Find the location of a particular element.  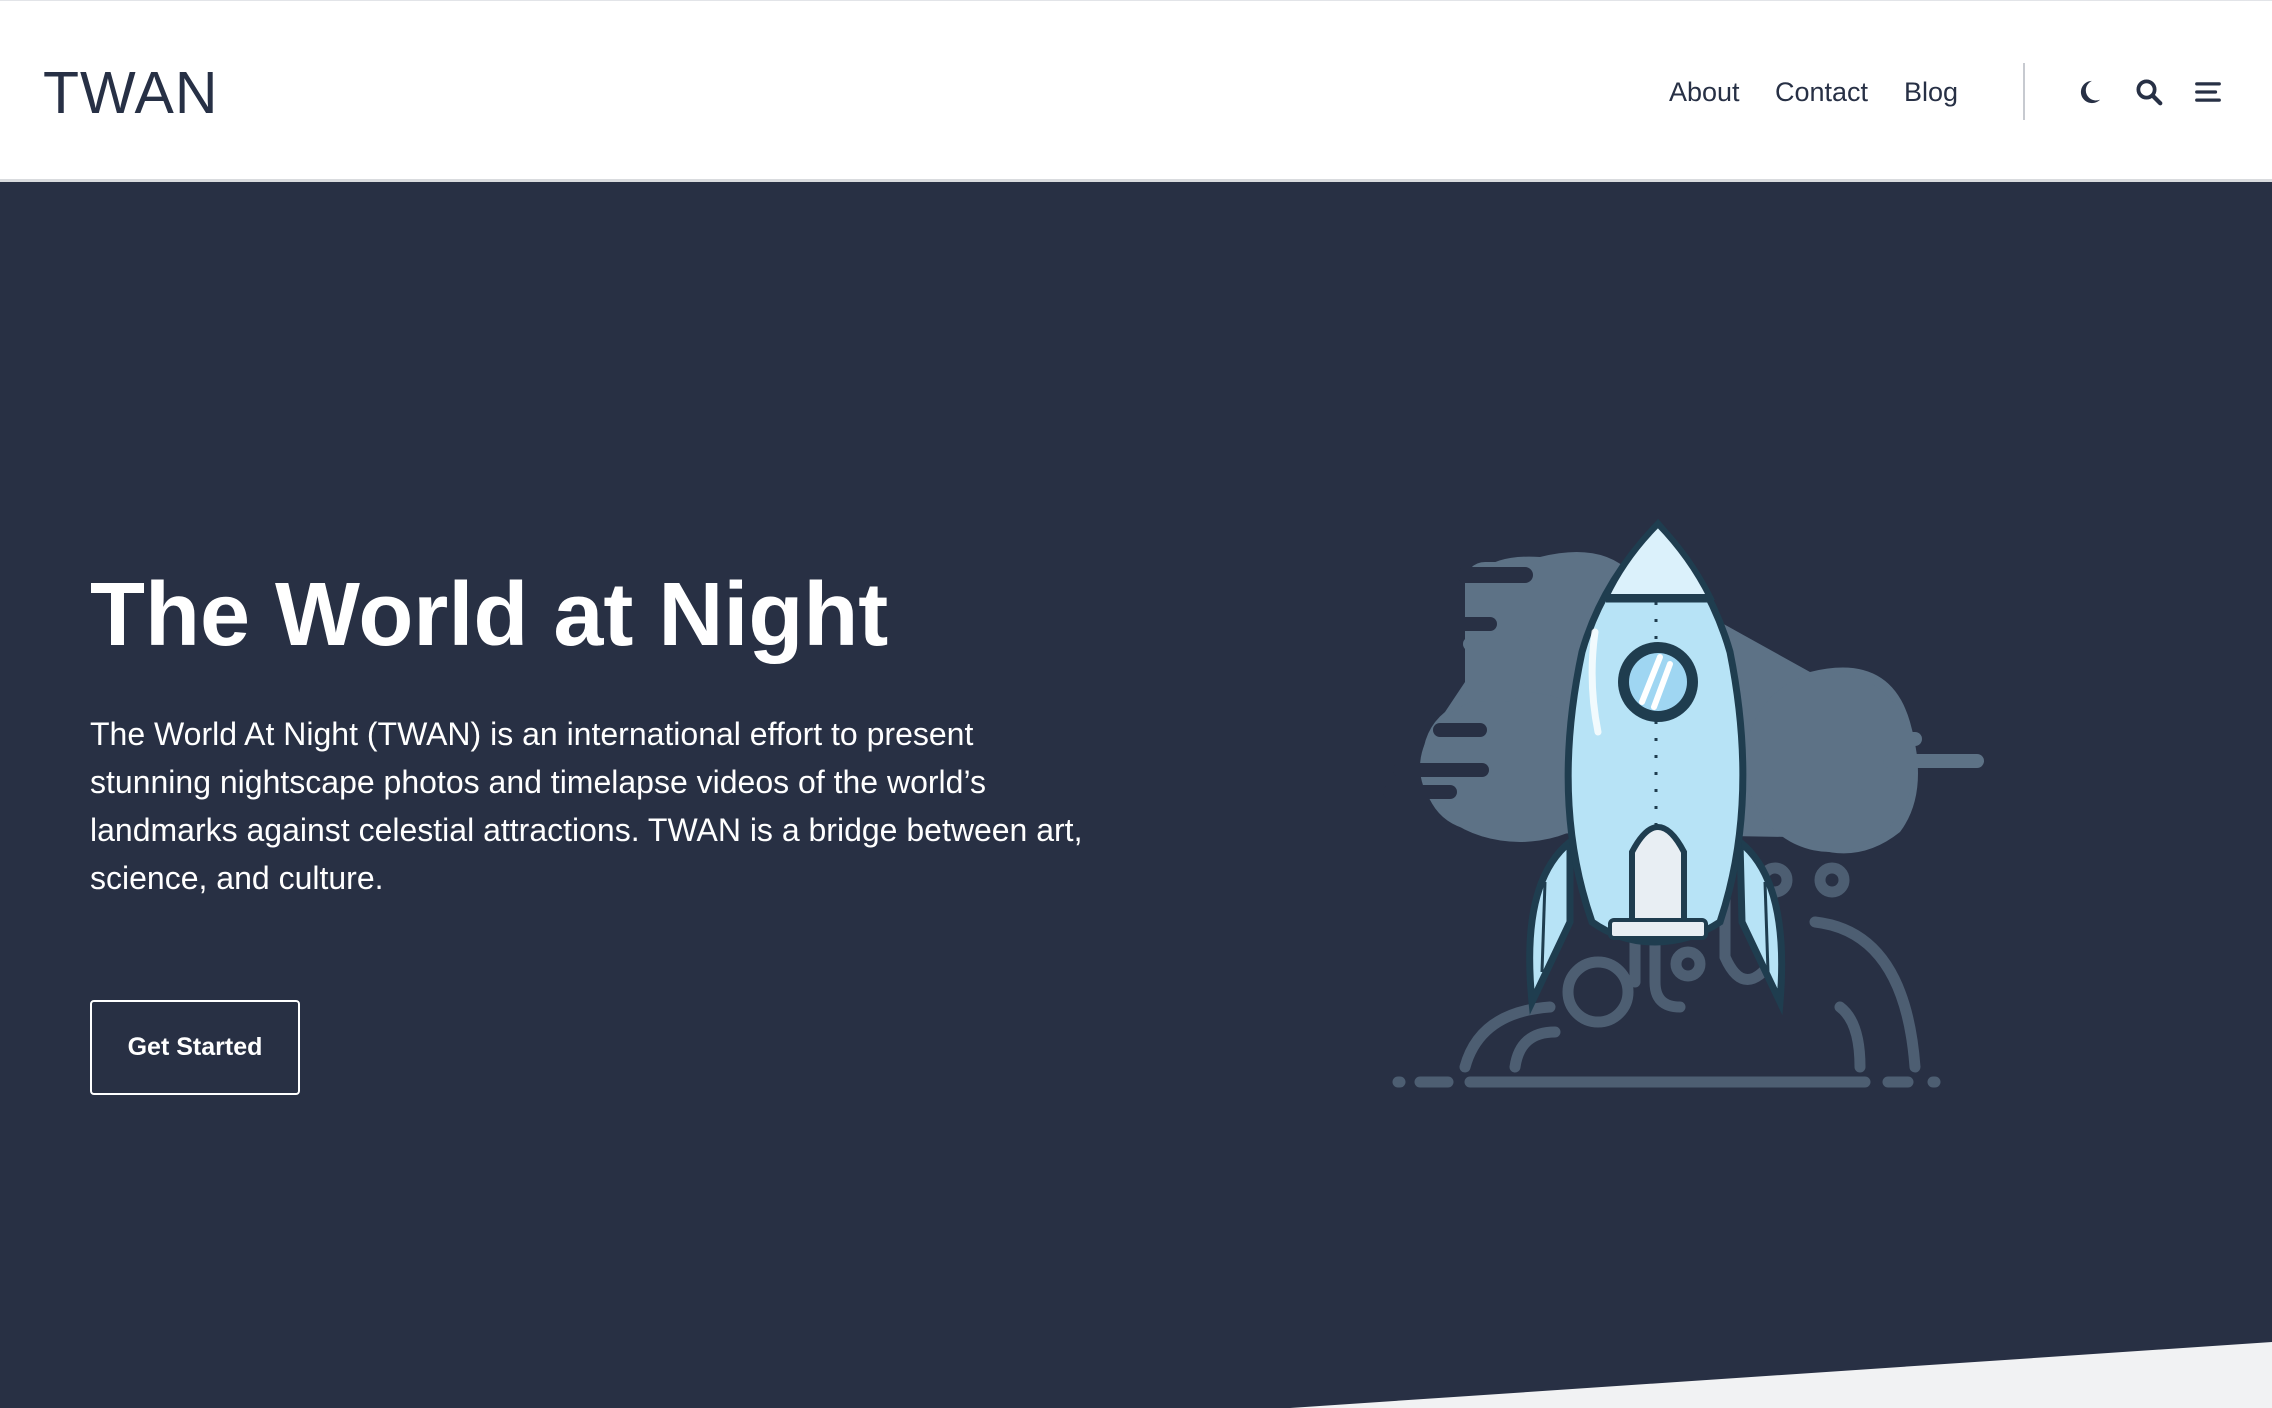

hero-title: The World at Night is located at coordinates (489, 615).